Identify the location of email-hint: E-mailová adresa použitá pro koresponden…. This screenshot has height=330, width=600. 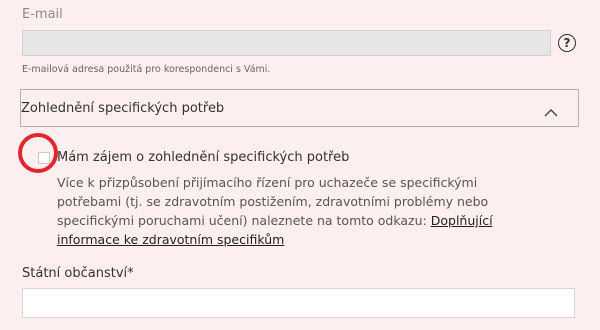
(146, 69).